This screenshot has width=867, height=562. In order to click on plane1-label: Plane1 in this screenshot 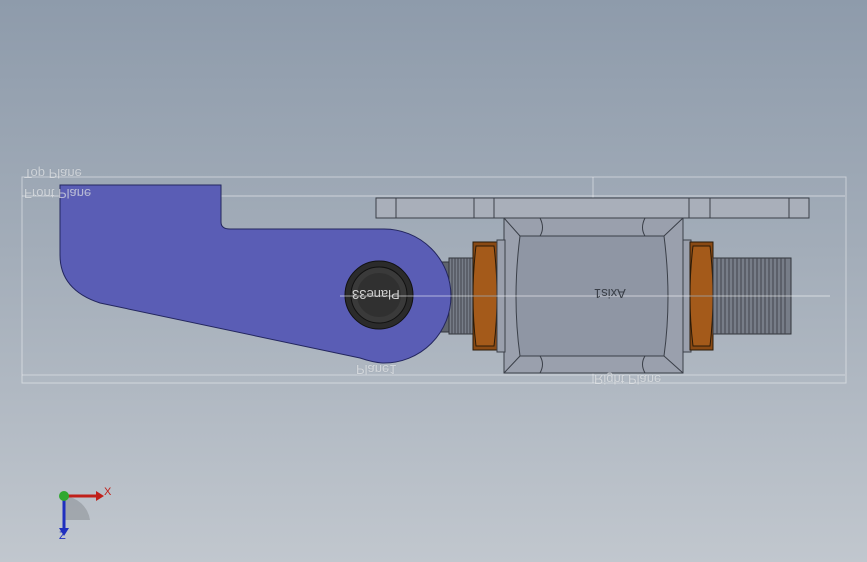, I will do `click(376, 369)`.